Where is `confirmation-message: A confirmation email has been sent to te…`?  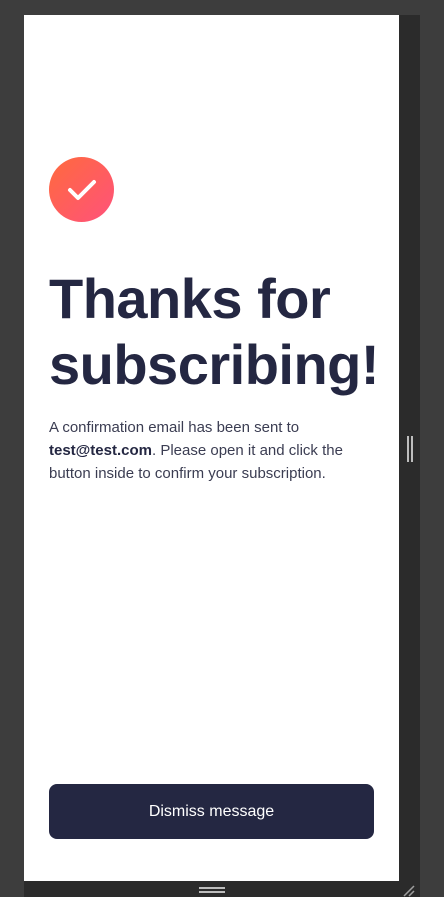 confirmation-message: A confirmation email has been sent to te… is located at coordinates (204, 450).